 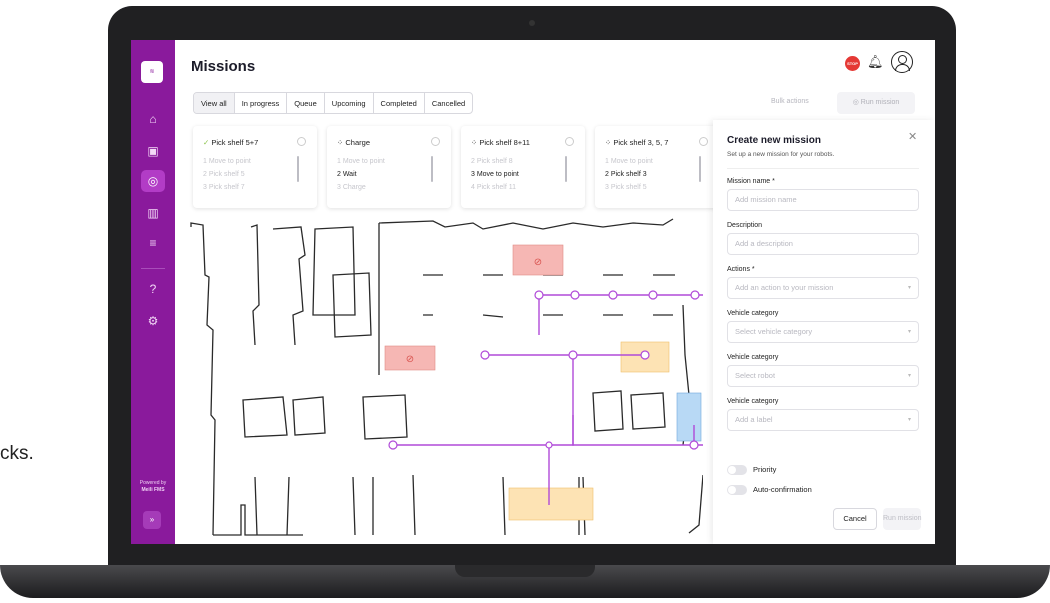 I want to click on mission-step: 3 Pick shelf 5, so click(x=626, y=187).